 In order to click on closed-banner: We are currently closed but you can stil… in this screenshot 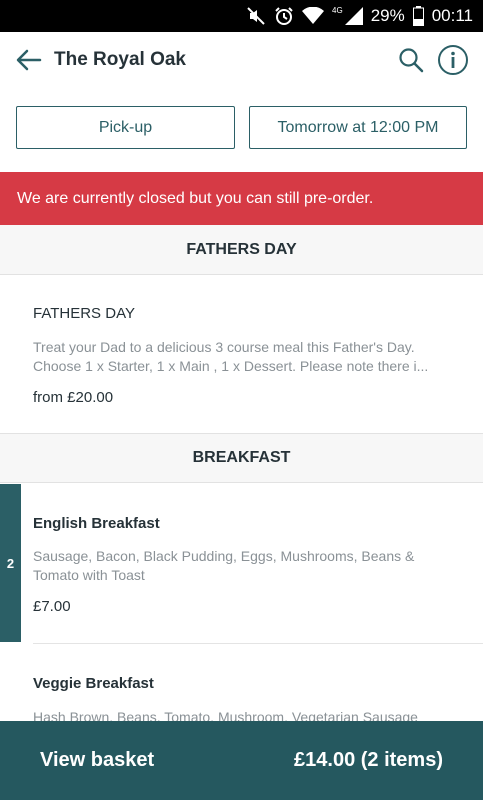, I will do `click(241, 198)`.